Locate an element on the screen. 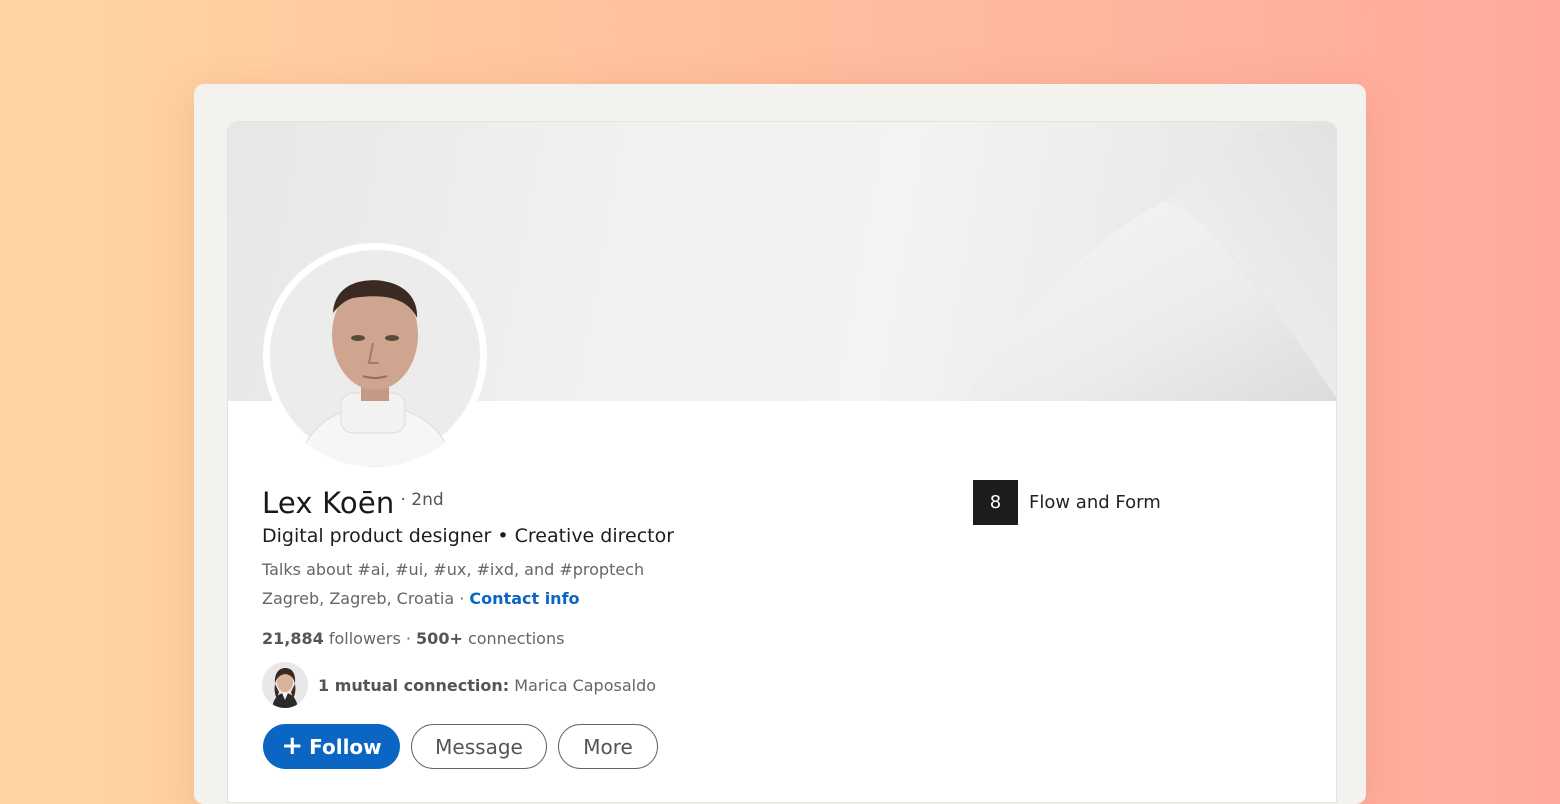 The width and height of the screenshot is (1560, 804). company-logo-glyph: 8 is located at coordinates (995, 502).